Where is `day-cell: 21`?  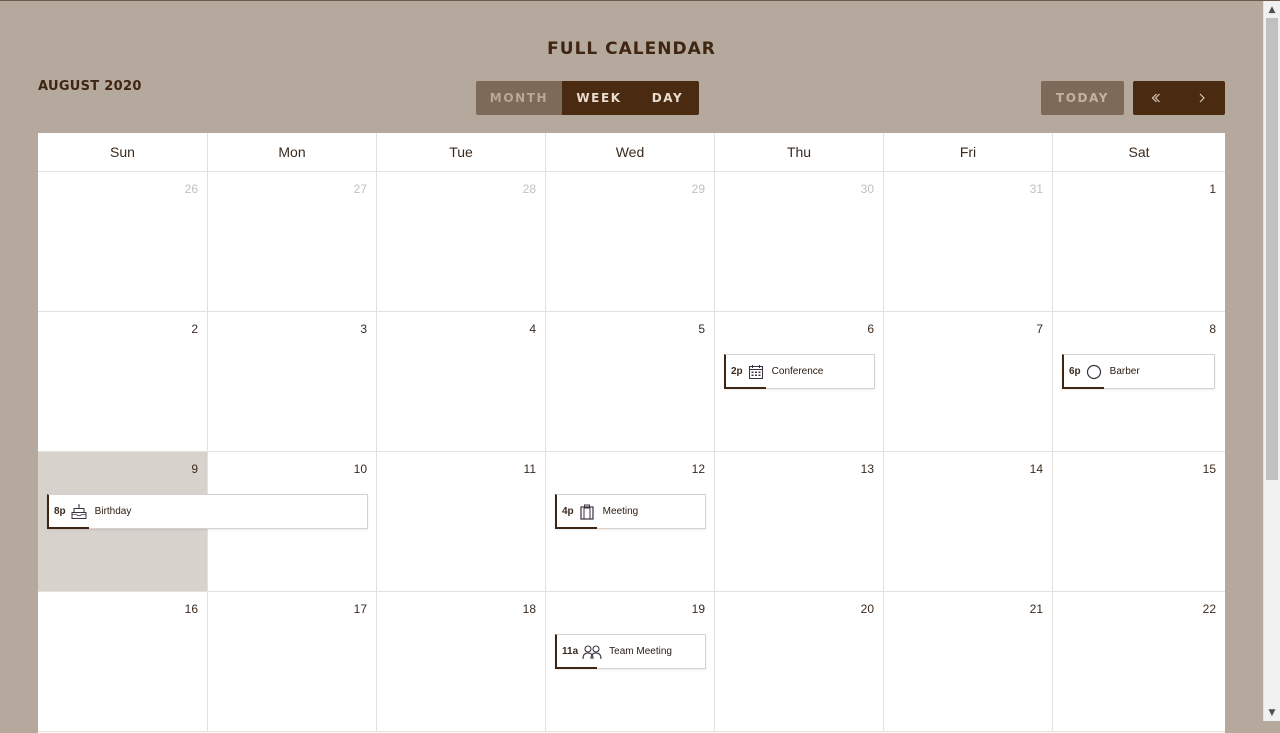 day-cell: 21 is located at coordinates (968, 661).